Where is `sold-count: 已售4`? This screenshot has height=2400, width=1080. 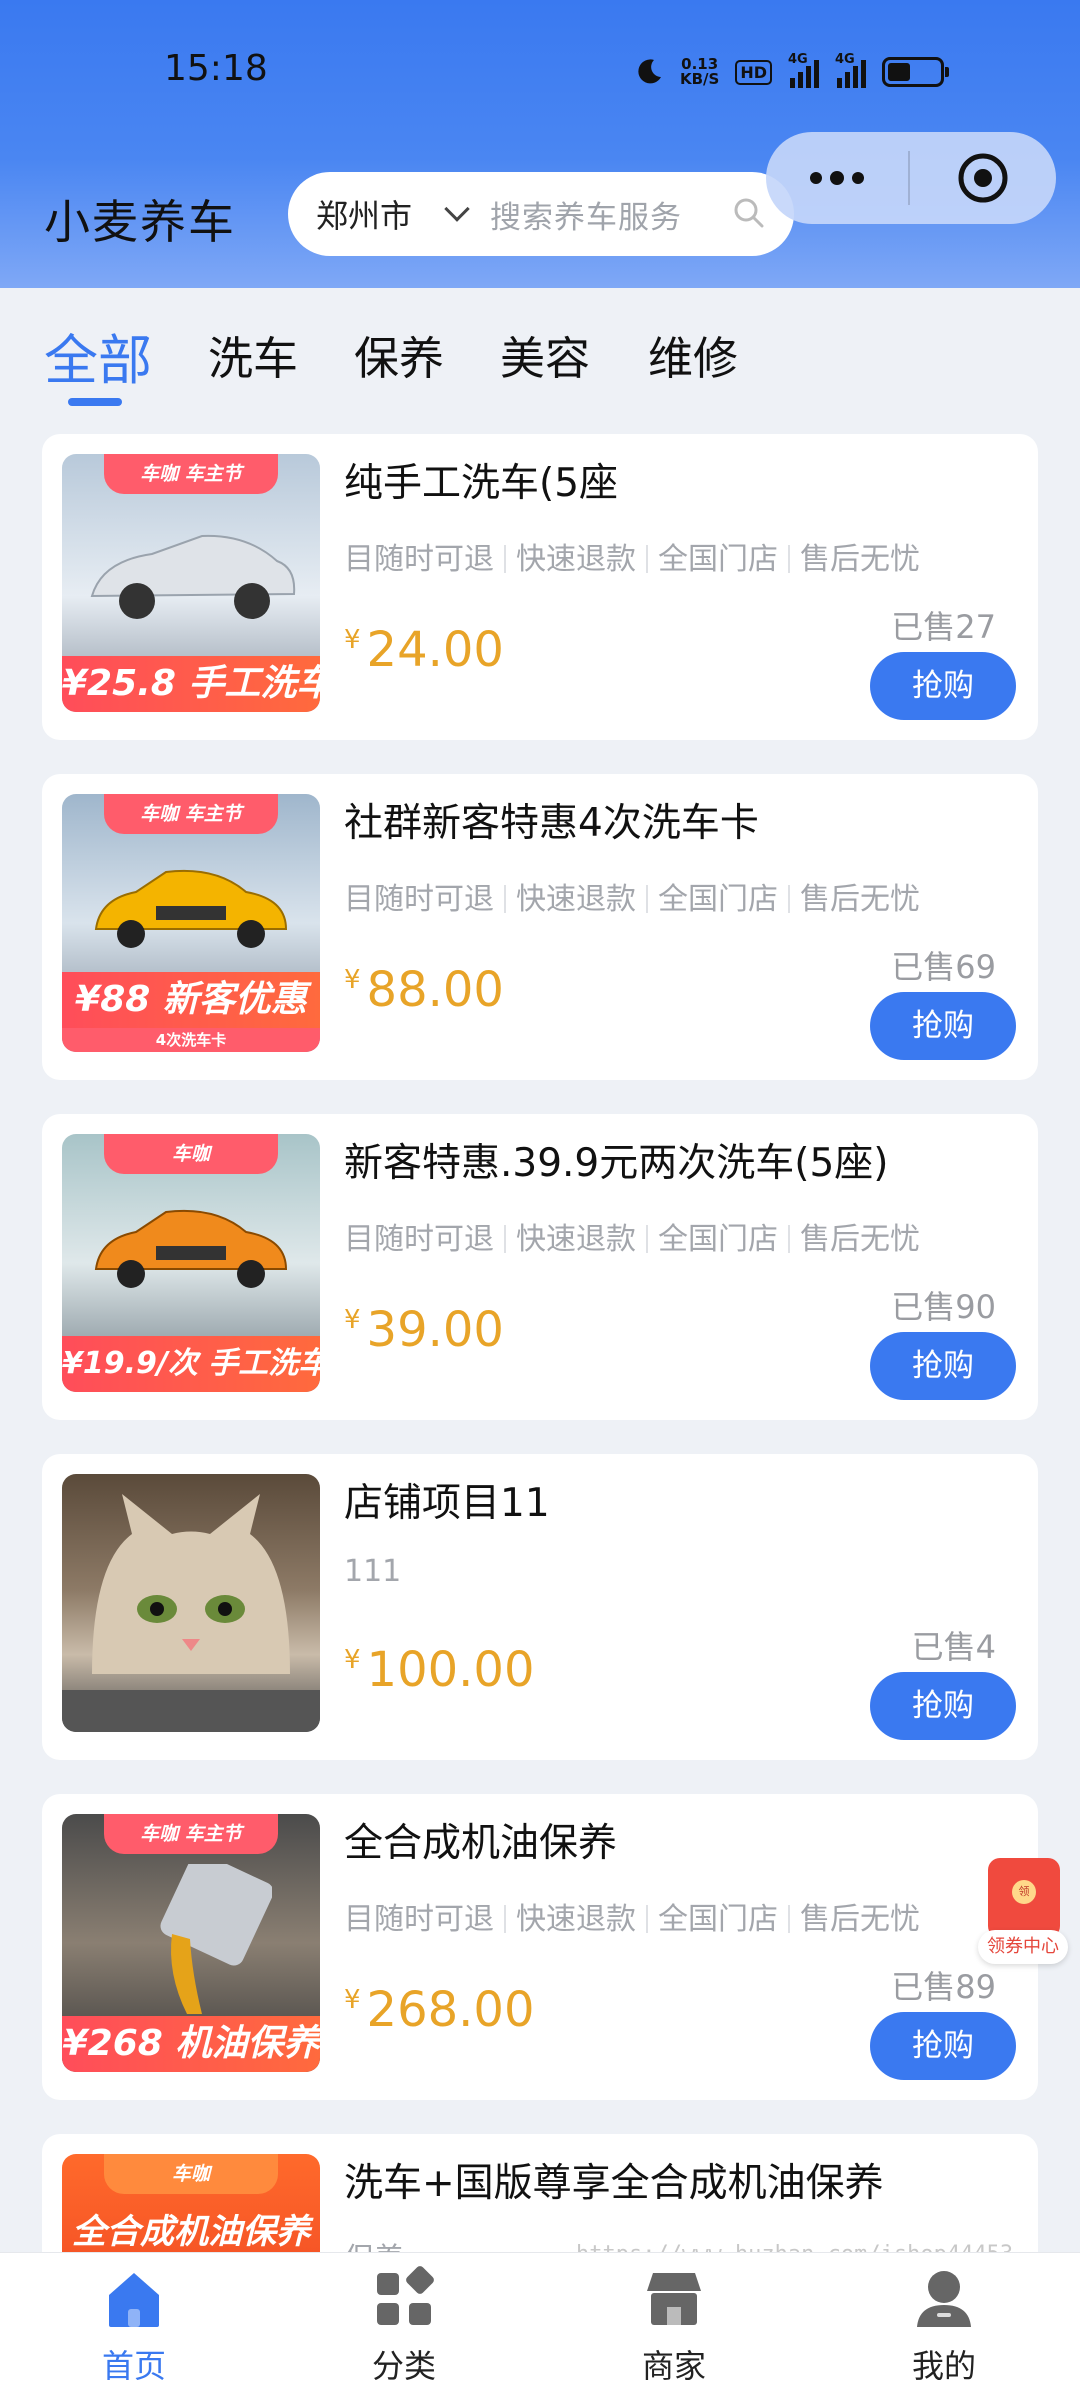
sold-count: 已售4 is located at coordinates (953, 1647).